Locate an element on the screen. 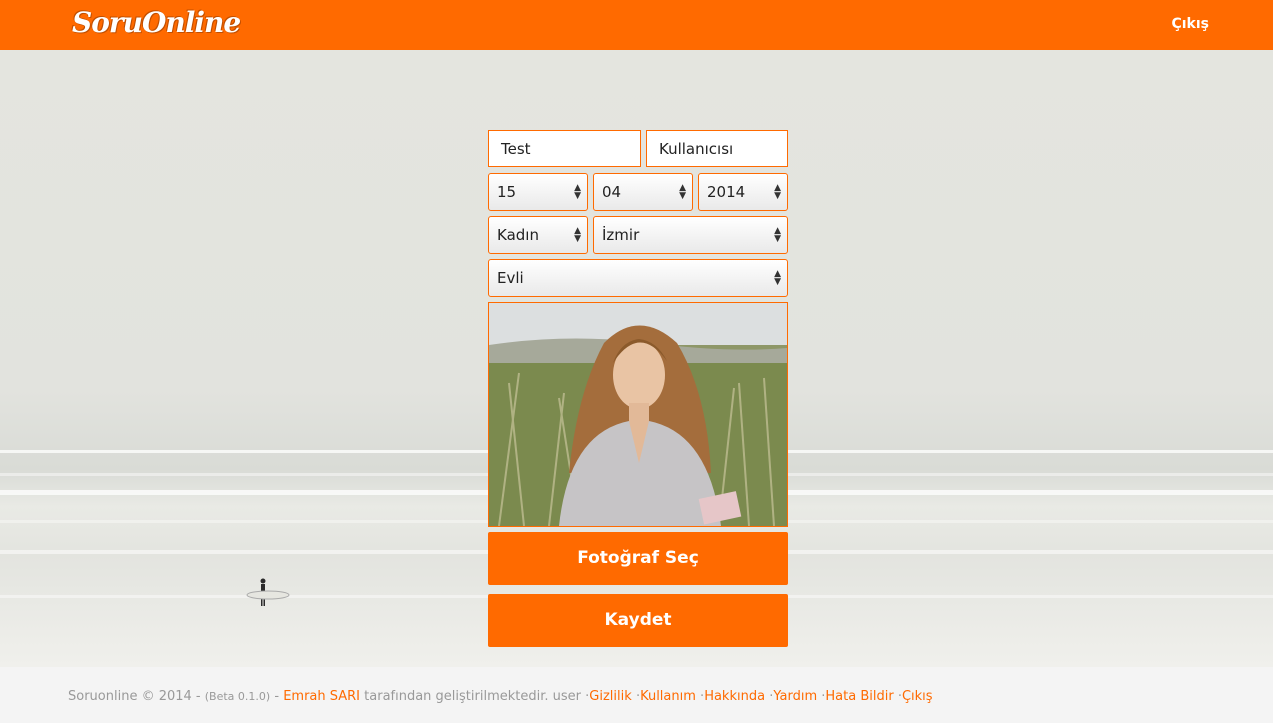  footer-link-terms: Kullanım is located at coordinates (668, 696).